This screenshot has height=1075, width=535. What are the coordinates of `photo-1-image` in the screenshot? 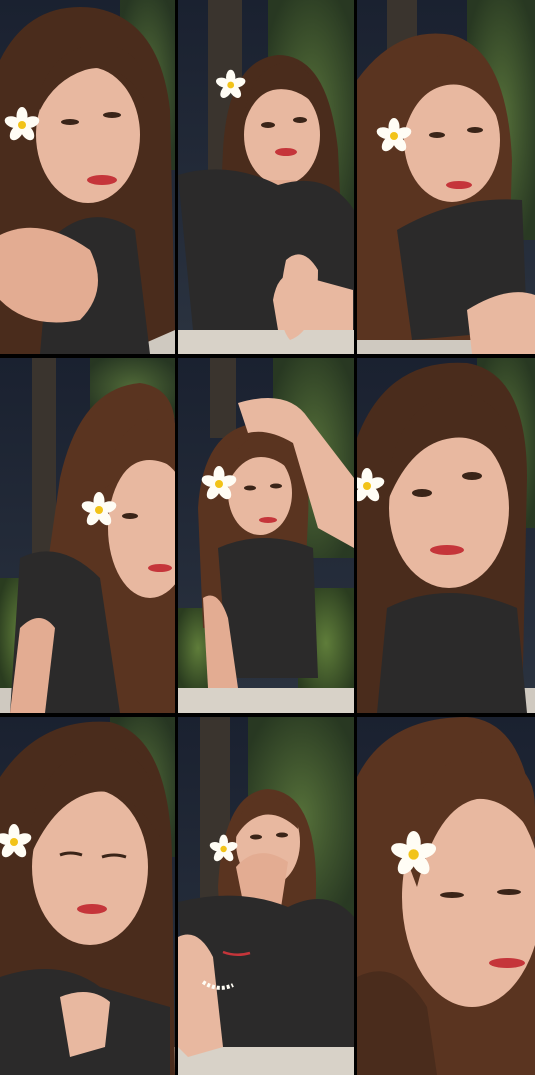 It's located at (87, 177).